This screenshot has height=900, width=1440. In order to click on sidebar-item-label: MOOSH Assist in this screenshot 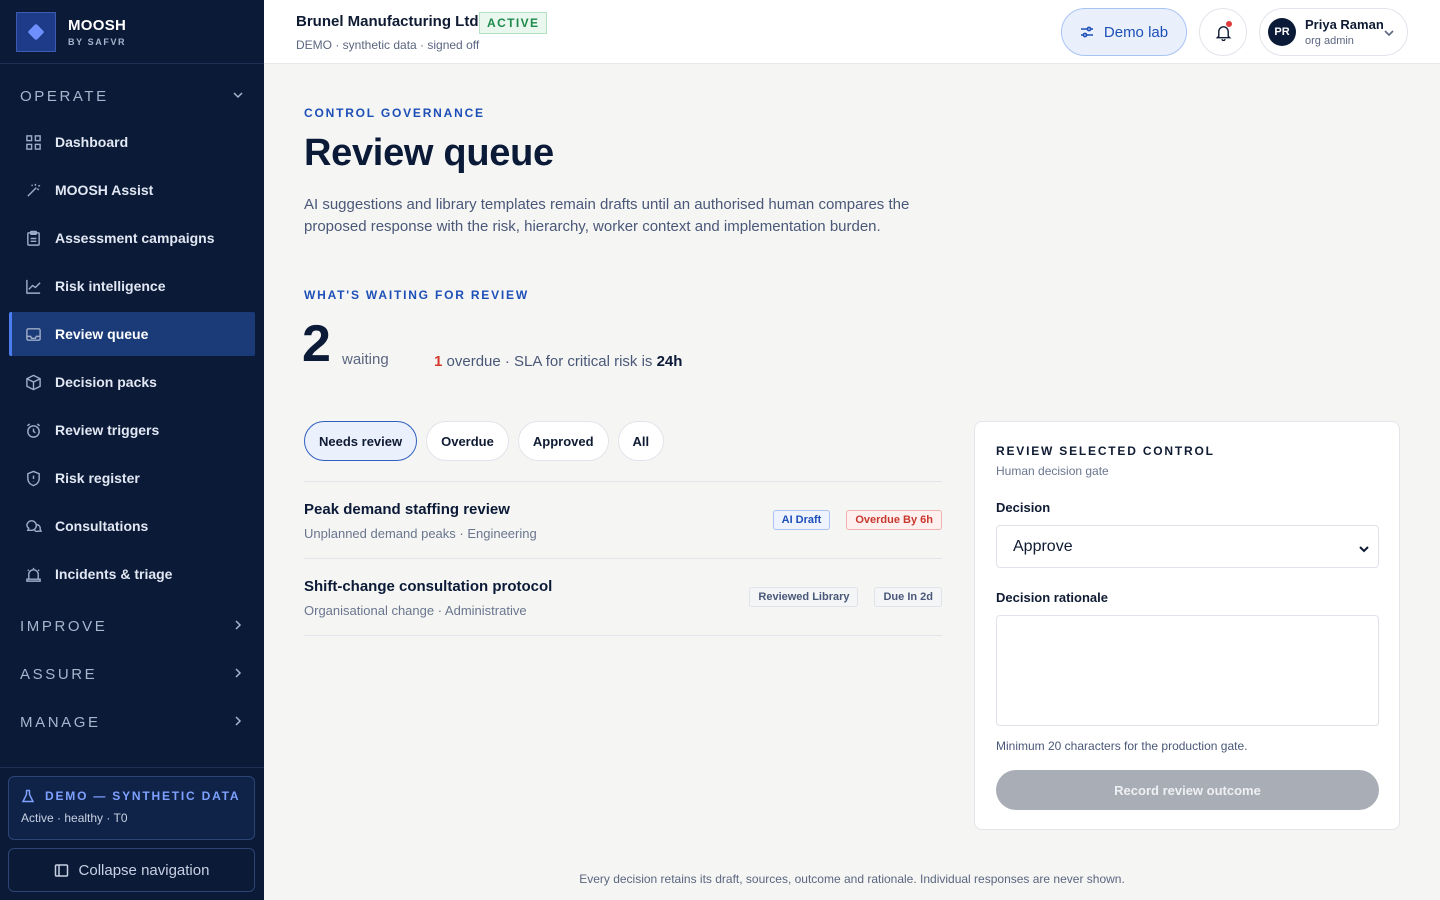, I will do `click(104, 190)`.